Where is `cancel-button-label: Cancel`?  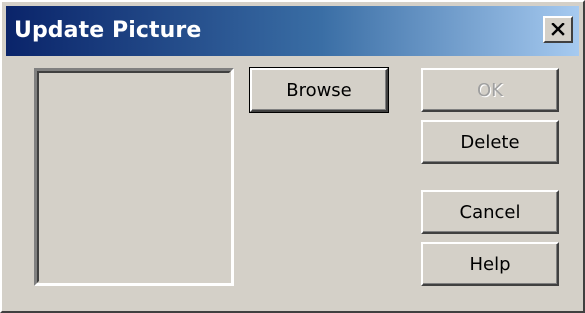
cancel-button-label: Cancel is located at coordinates (490, 212).